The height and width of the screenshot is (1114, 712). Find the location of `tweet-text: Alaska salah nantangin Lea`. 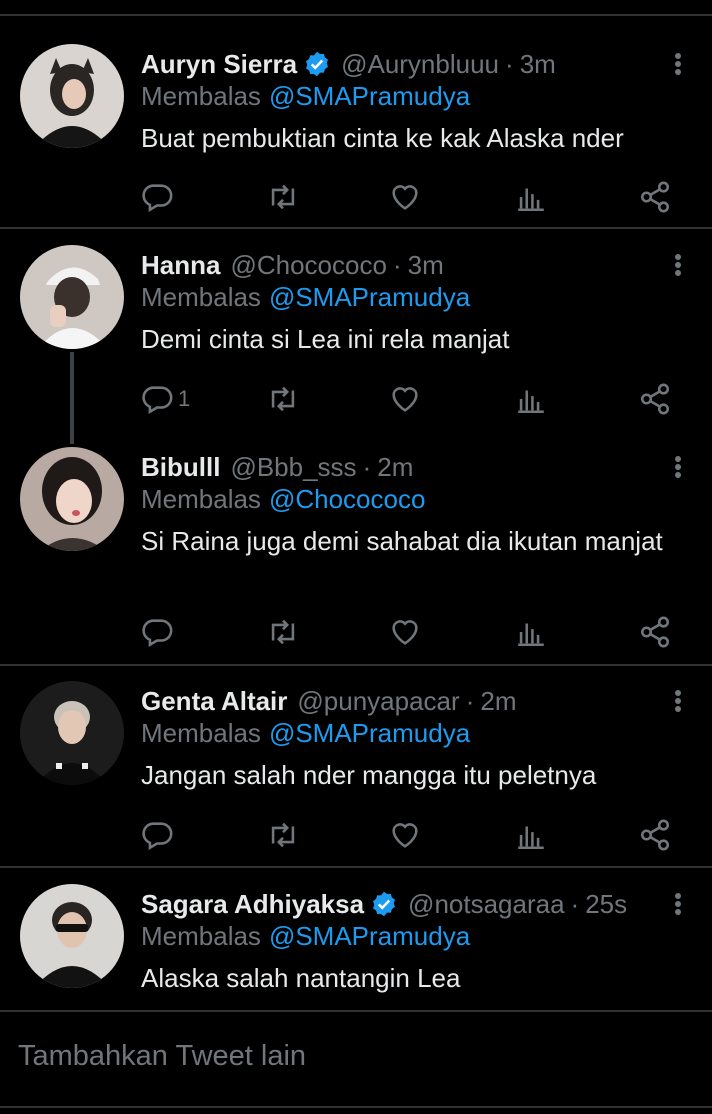

tweet-text: Alaska salah nantangin Lea is located at coordinates (301, 978).